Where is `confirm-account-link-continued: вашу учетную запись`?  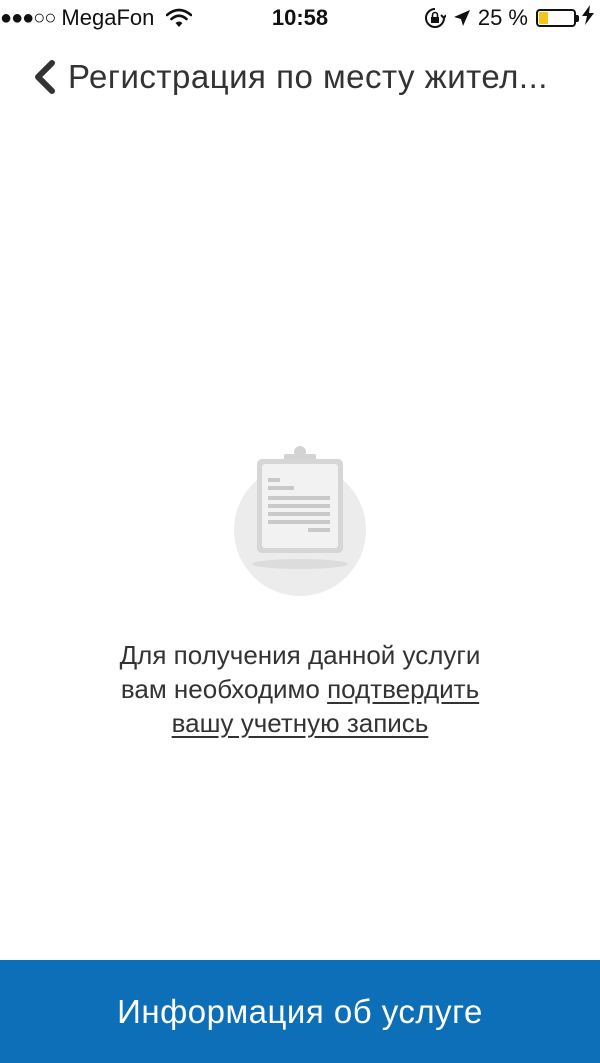
confirm-account-link-continued: вашу учетную запись is located at coordinates (300, 723).